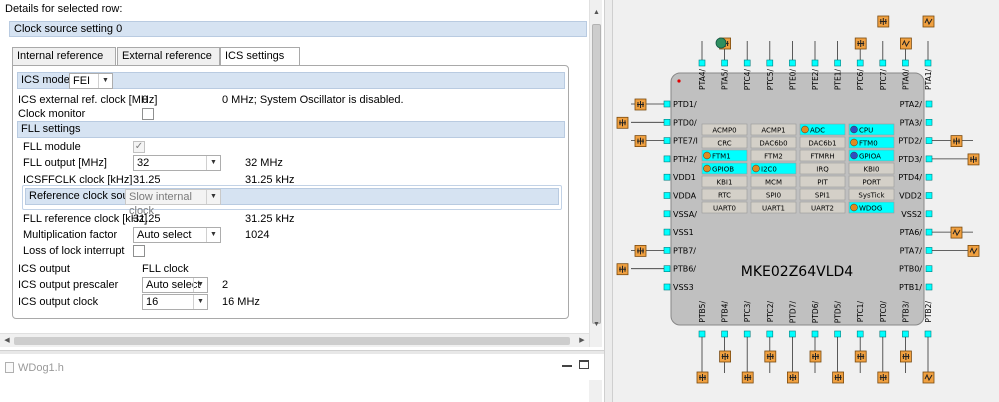 The height and width of the screenshot is (402, 999). What do you see at coordinates (165, 269) in the screenshot?
I see `ics-output-value: FLL clock` at bounding box center [165, 269].